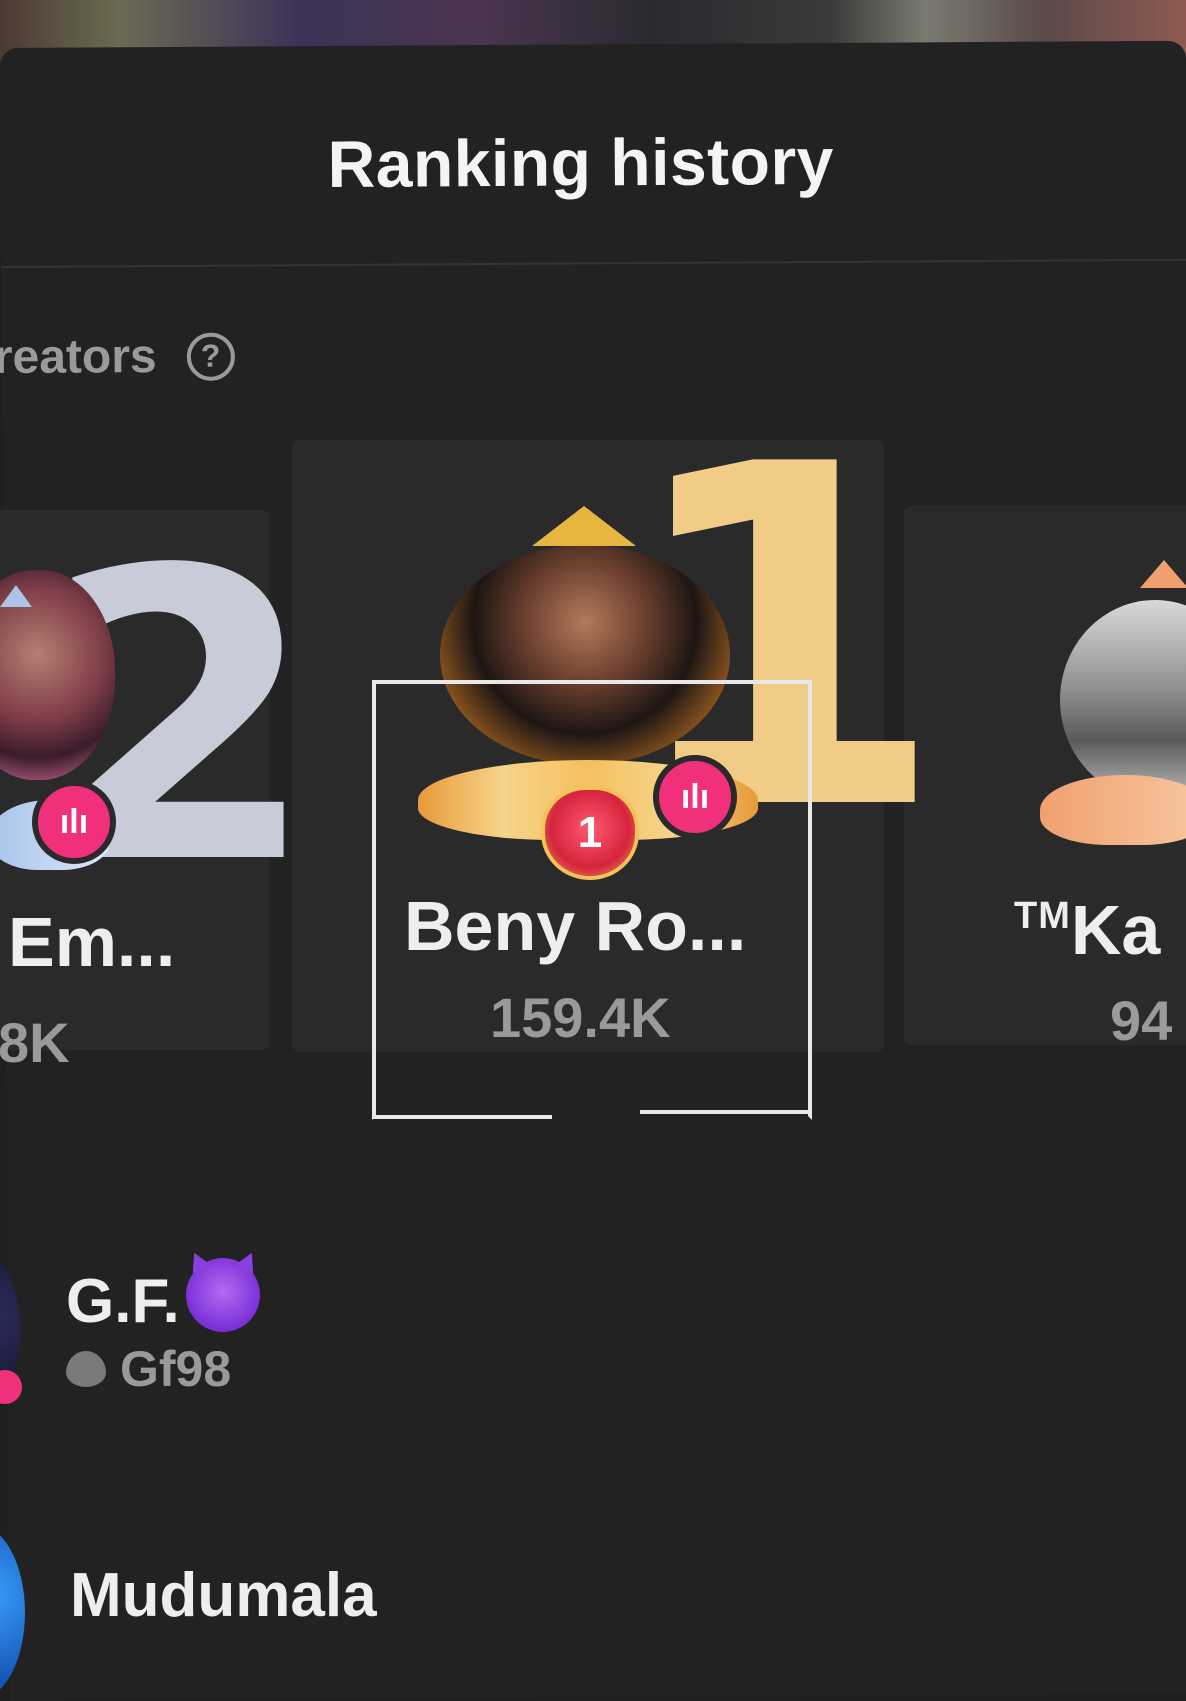  Describe the element at coordinates (223, 1595) in the screenshot. I see `list-item-name: Mudumala` at that location.